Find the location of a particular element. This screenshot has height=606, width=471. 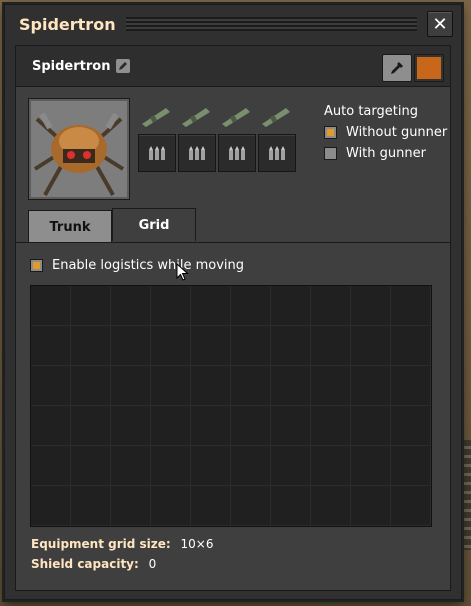

title-bar: Spidertron ✕ is located at coordinates (233, 24).